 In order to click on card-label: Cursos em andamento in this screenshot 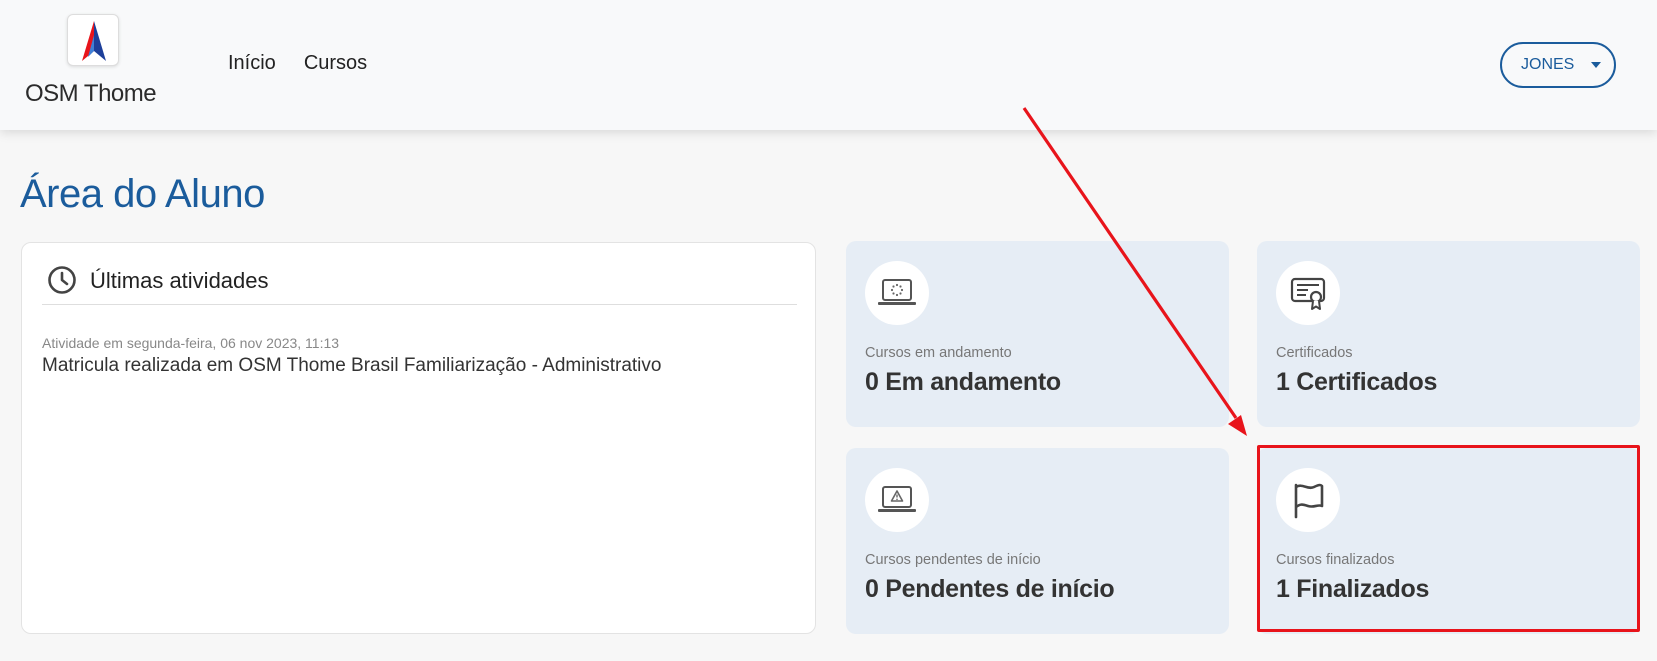, I will do `click(938, 353)`.